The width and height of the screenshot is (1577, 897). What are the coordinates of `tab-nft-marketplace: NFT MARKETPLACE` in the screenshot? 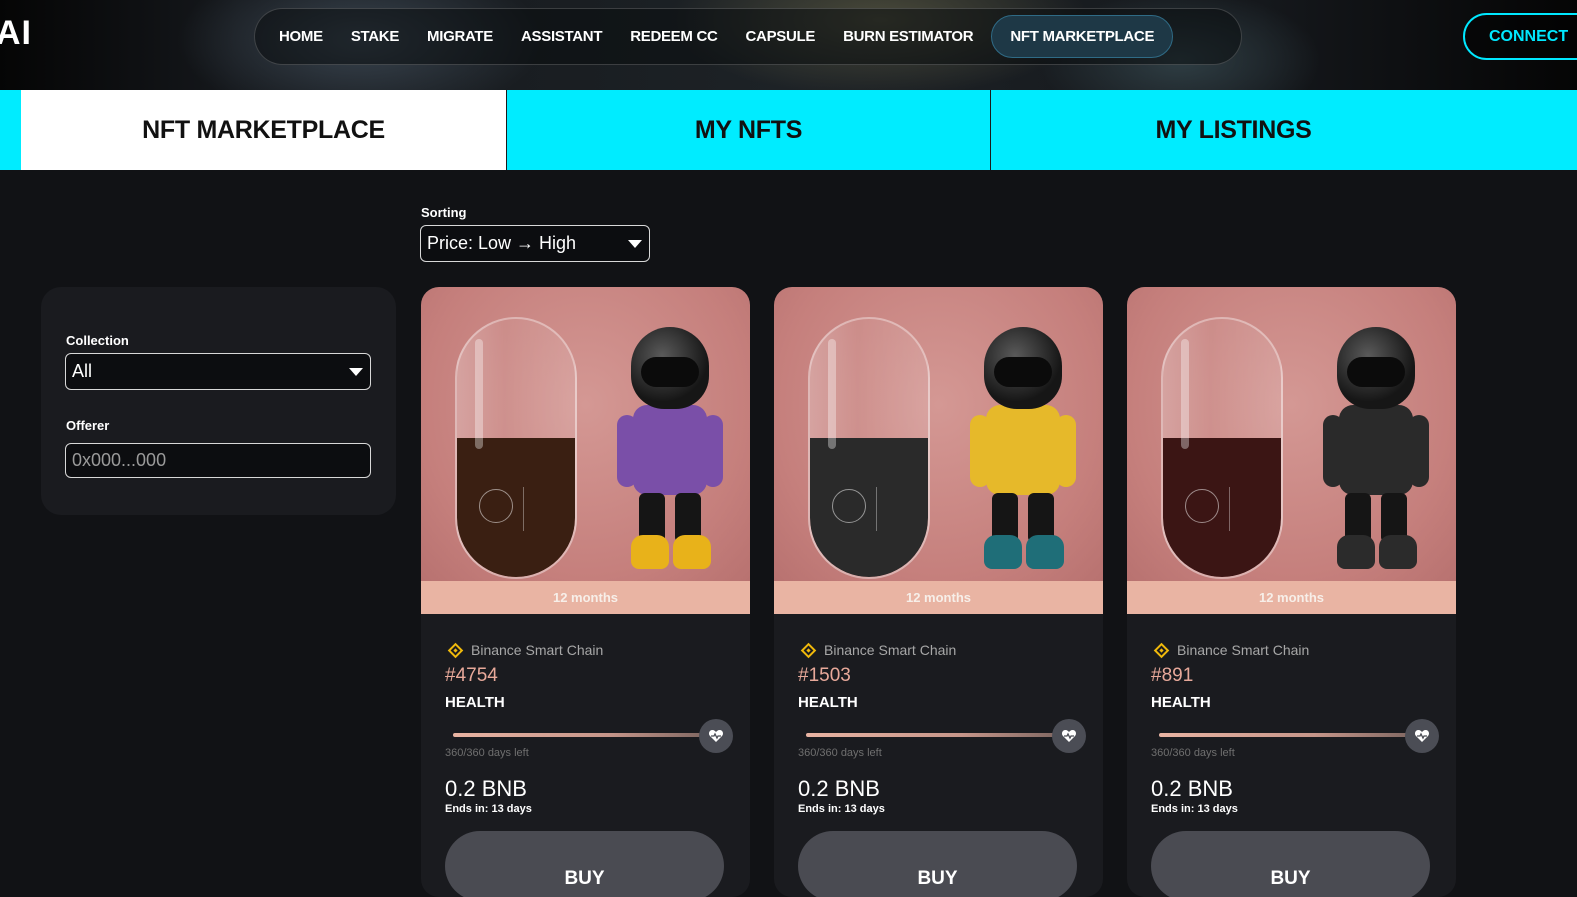 It's located at (263, 130).